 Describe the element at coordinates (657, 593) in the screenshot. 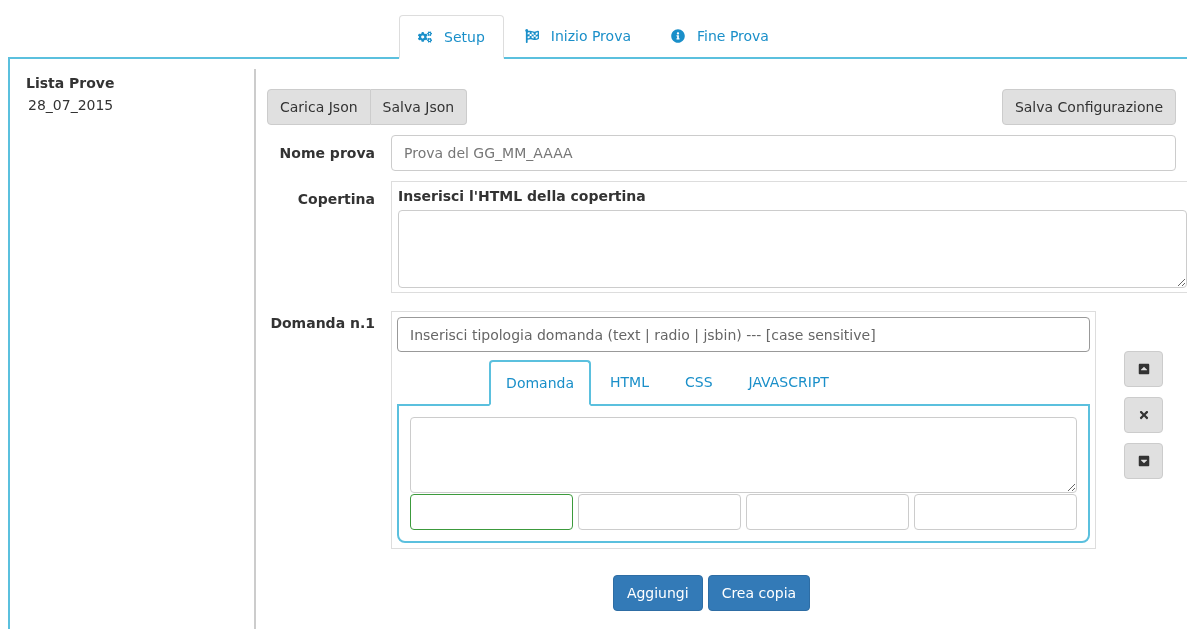

I see `action-button: Aggiungi` at that location.